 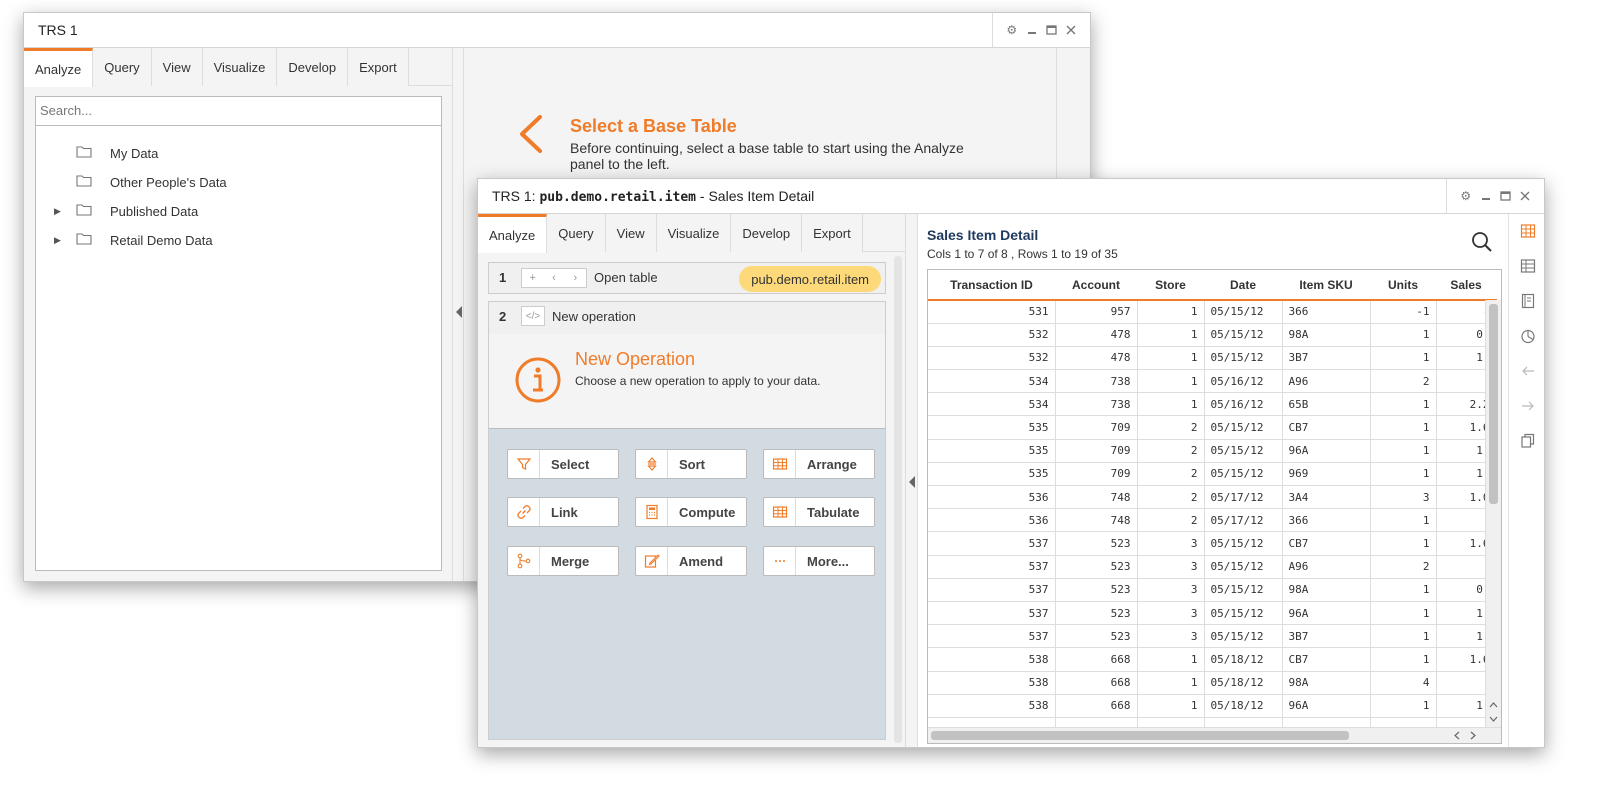 What do you see at coordinates (532, 278) in the screenshot?
I see `add-icon: +` at bounding box center [532, 278].